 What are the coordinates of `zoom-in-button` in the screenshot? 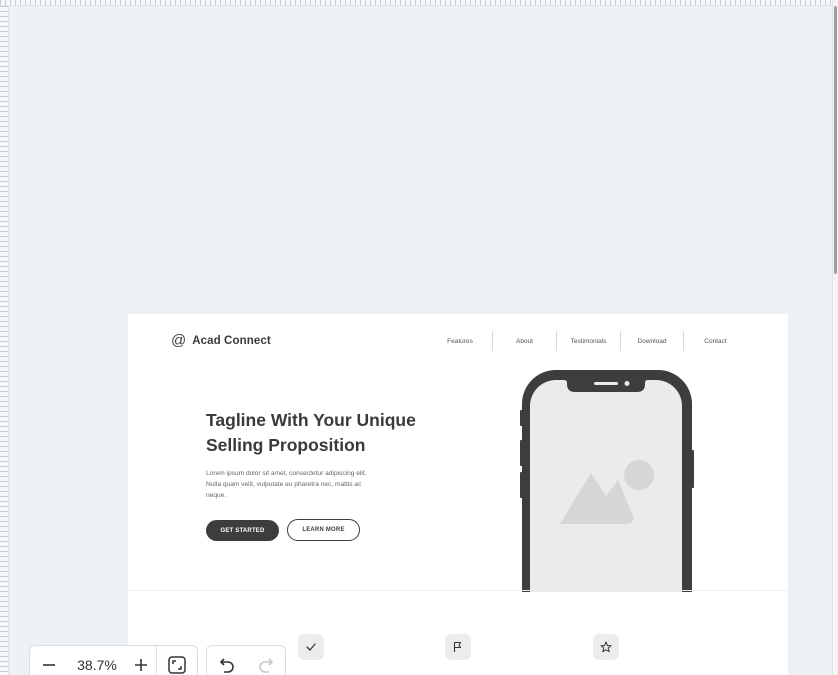 It's located at (141, 660).